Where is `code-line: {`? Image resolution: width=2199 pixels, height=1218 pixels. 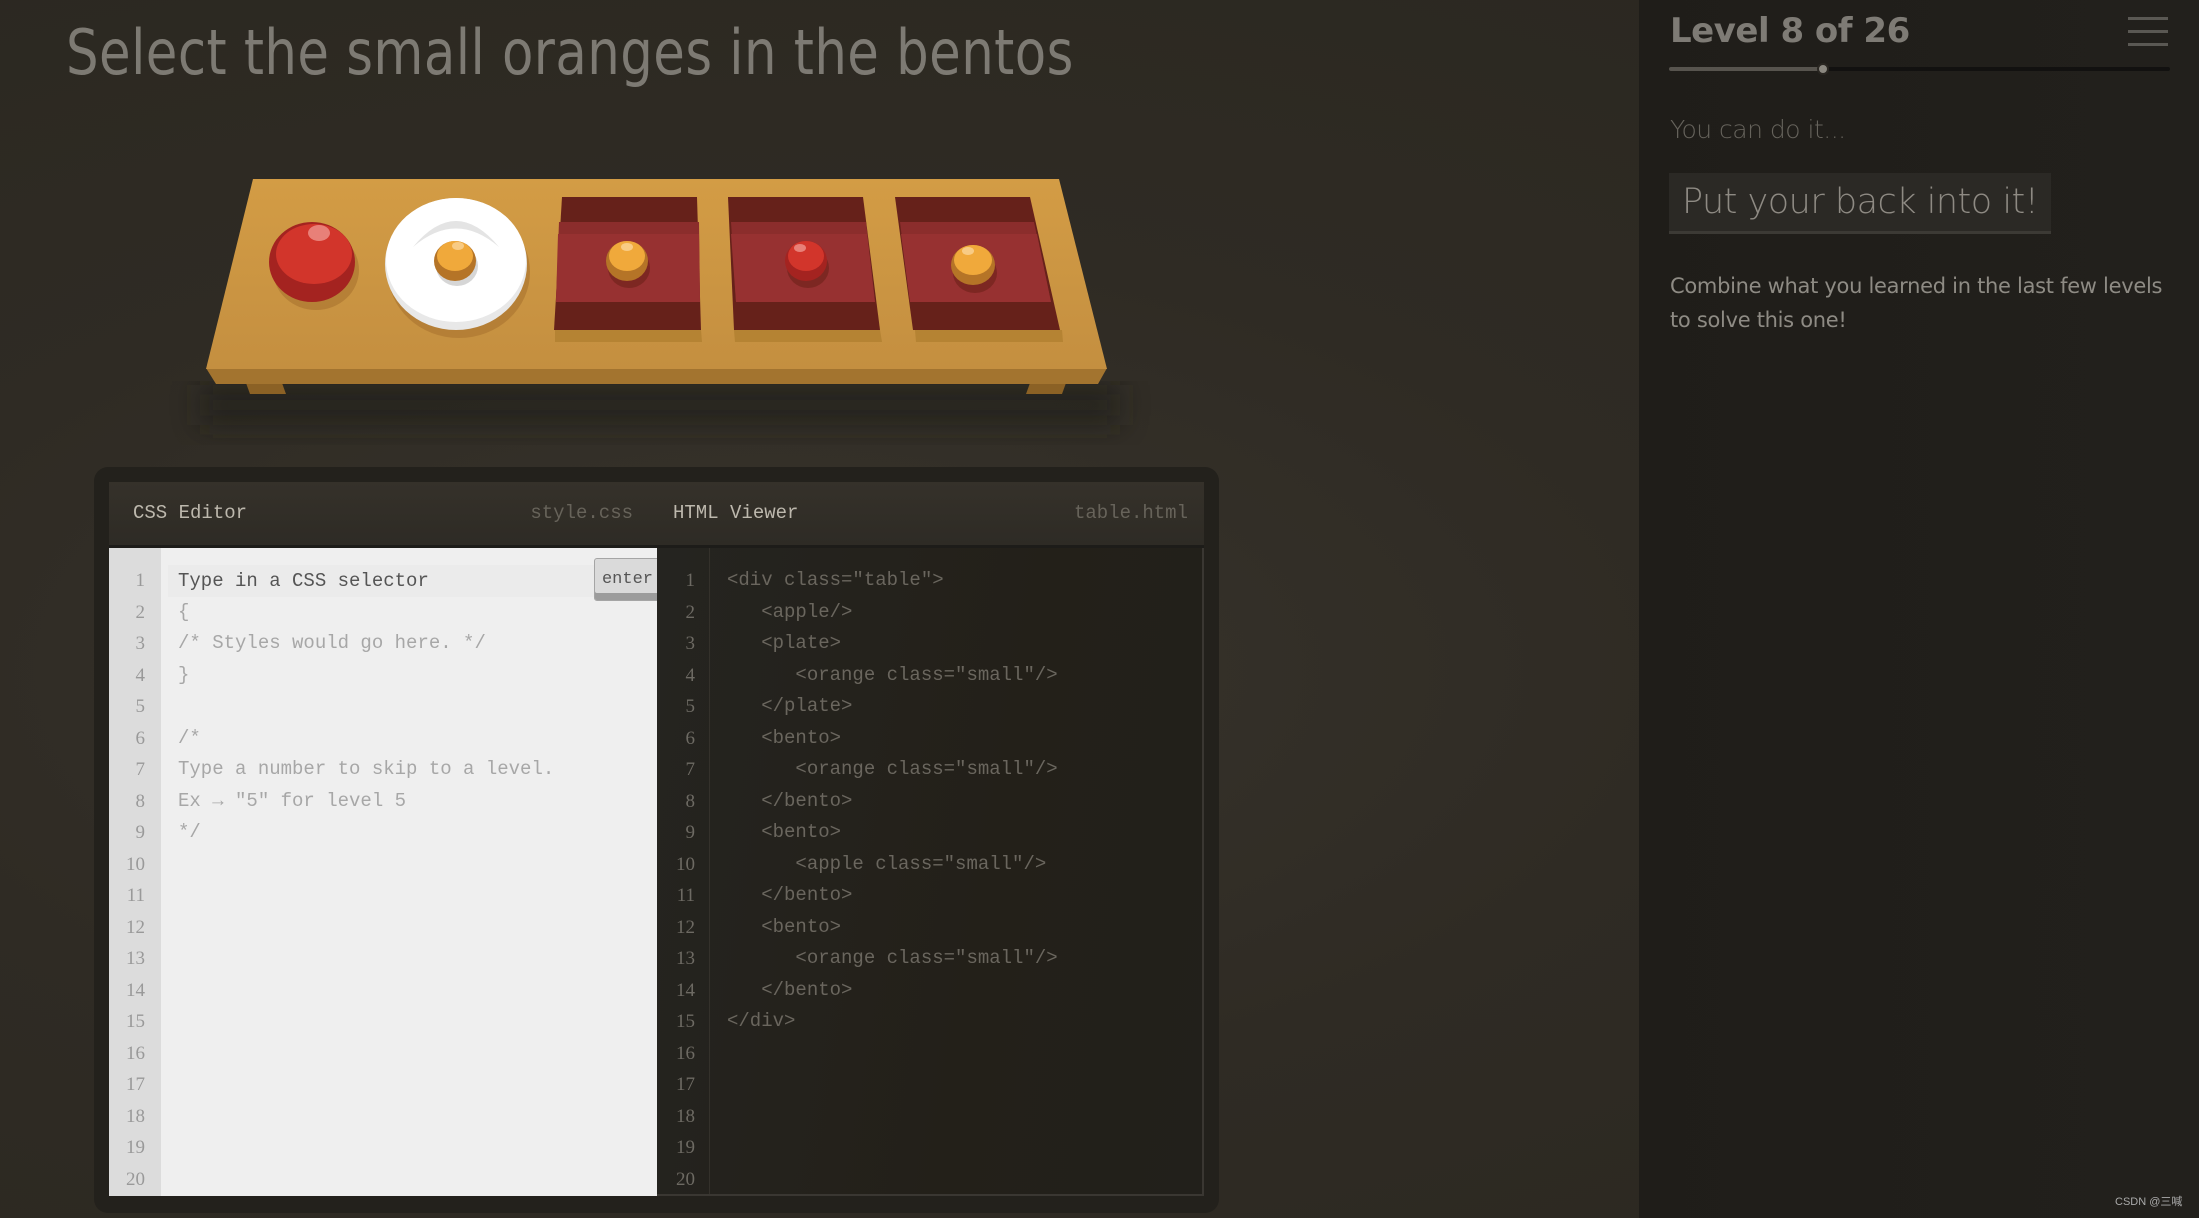 code-line: { is located at coordinates (184, 611).